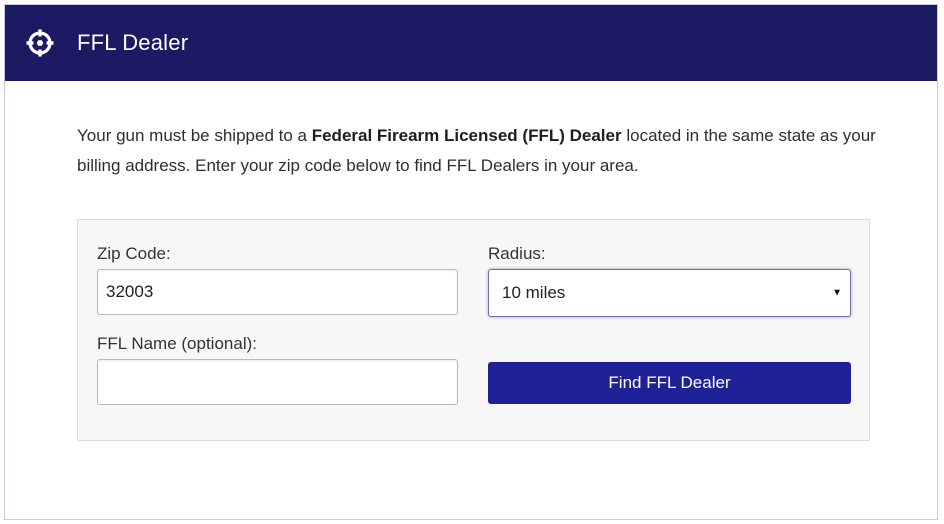 This screenshot has width=944, height=524. Describe the element at coordinates (534, 292) in the screenshot. I see `radius-selected-value: 10 miles` at that location.